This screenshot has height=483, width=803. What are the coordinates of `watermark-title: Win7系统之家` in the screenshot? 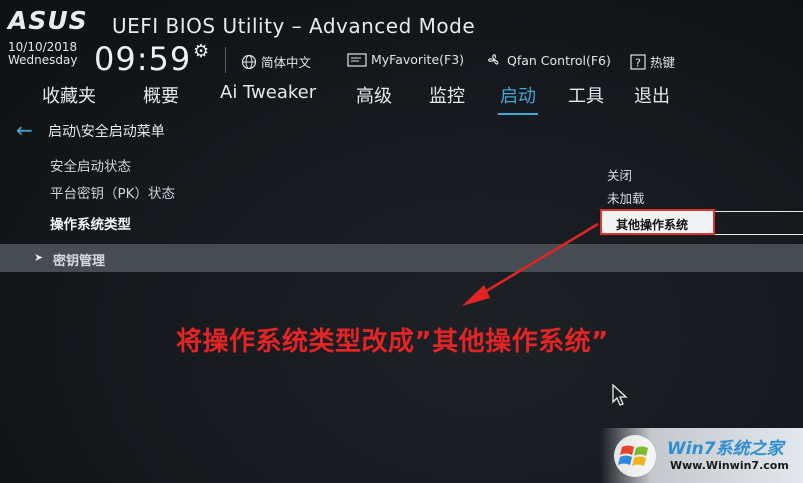 It's located at (725, 449).